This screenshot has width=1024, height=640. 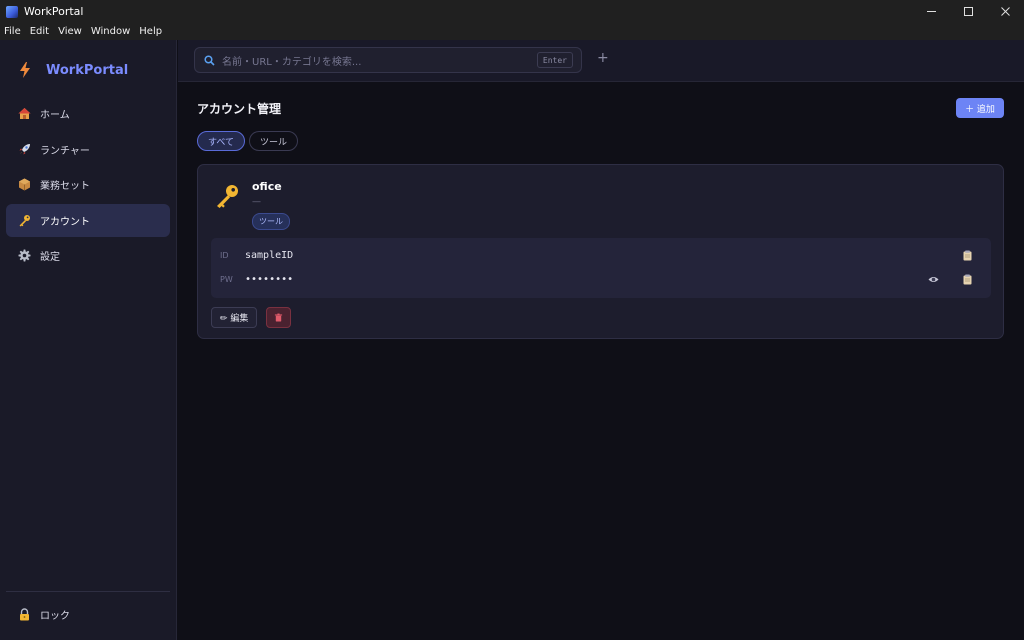 I want to click on gear-icon, so click(x=24, y=255).